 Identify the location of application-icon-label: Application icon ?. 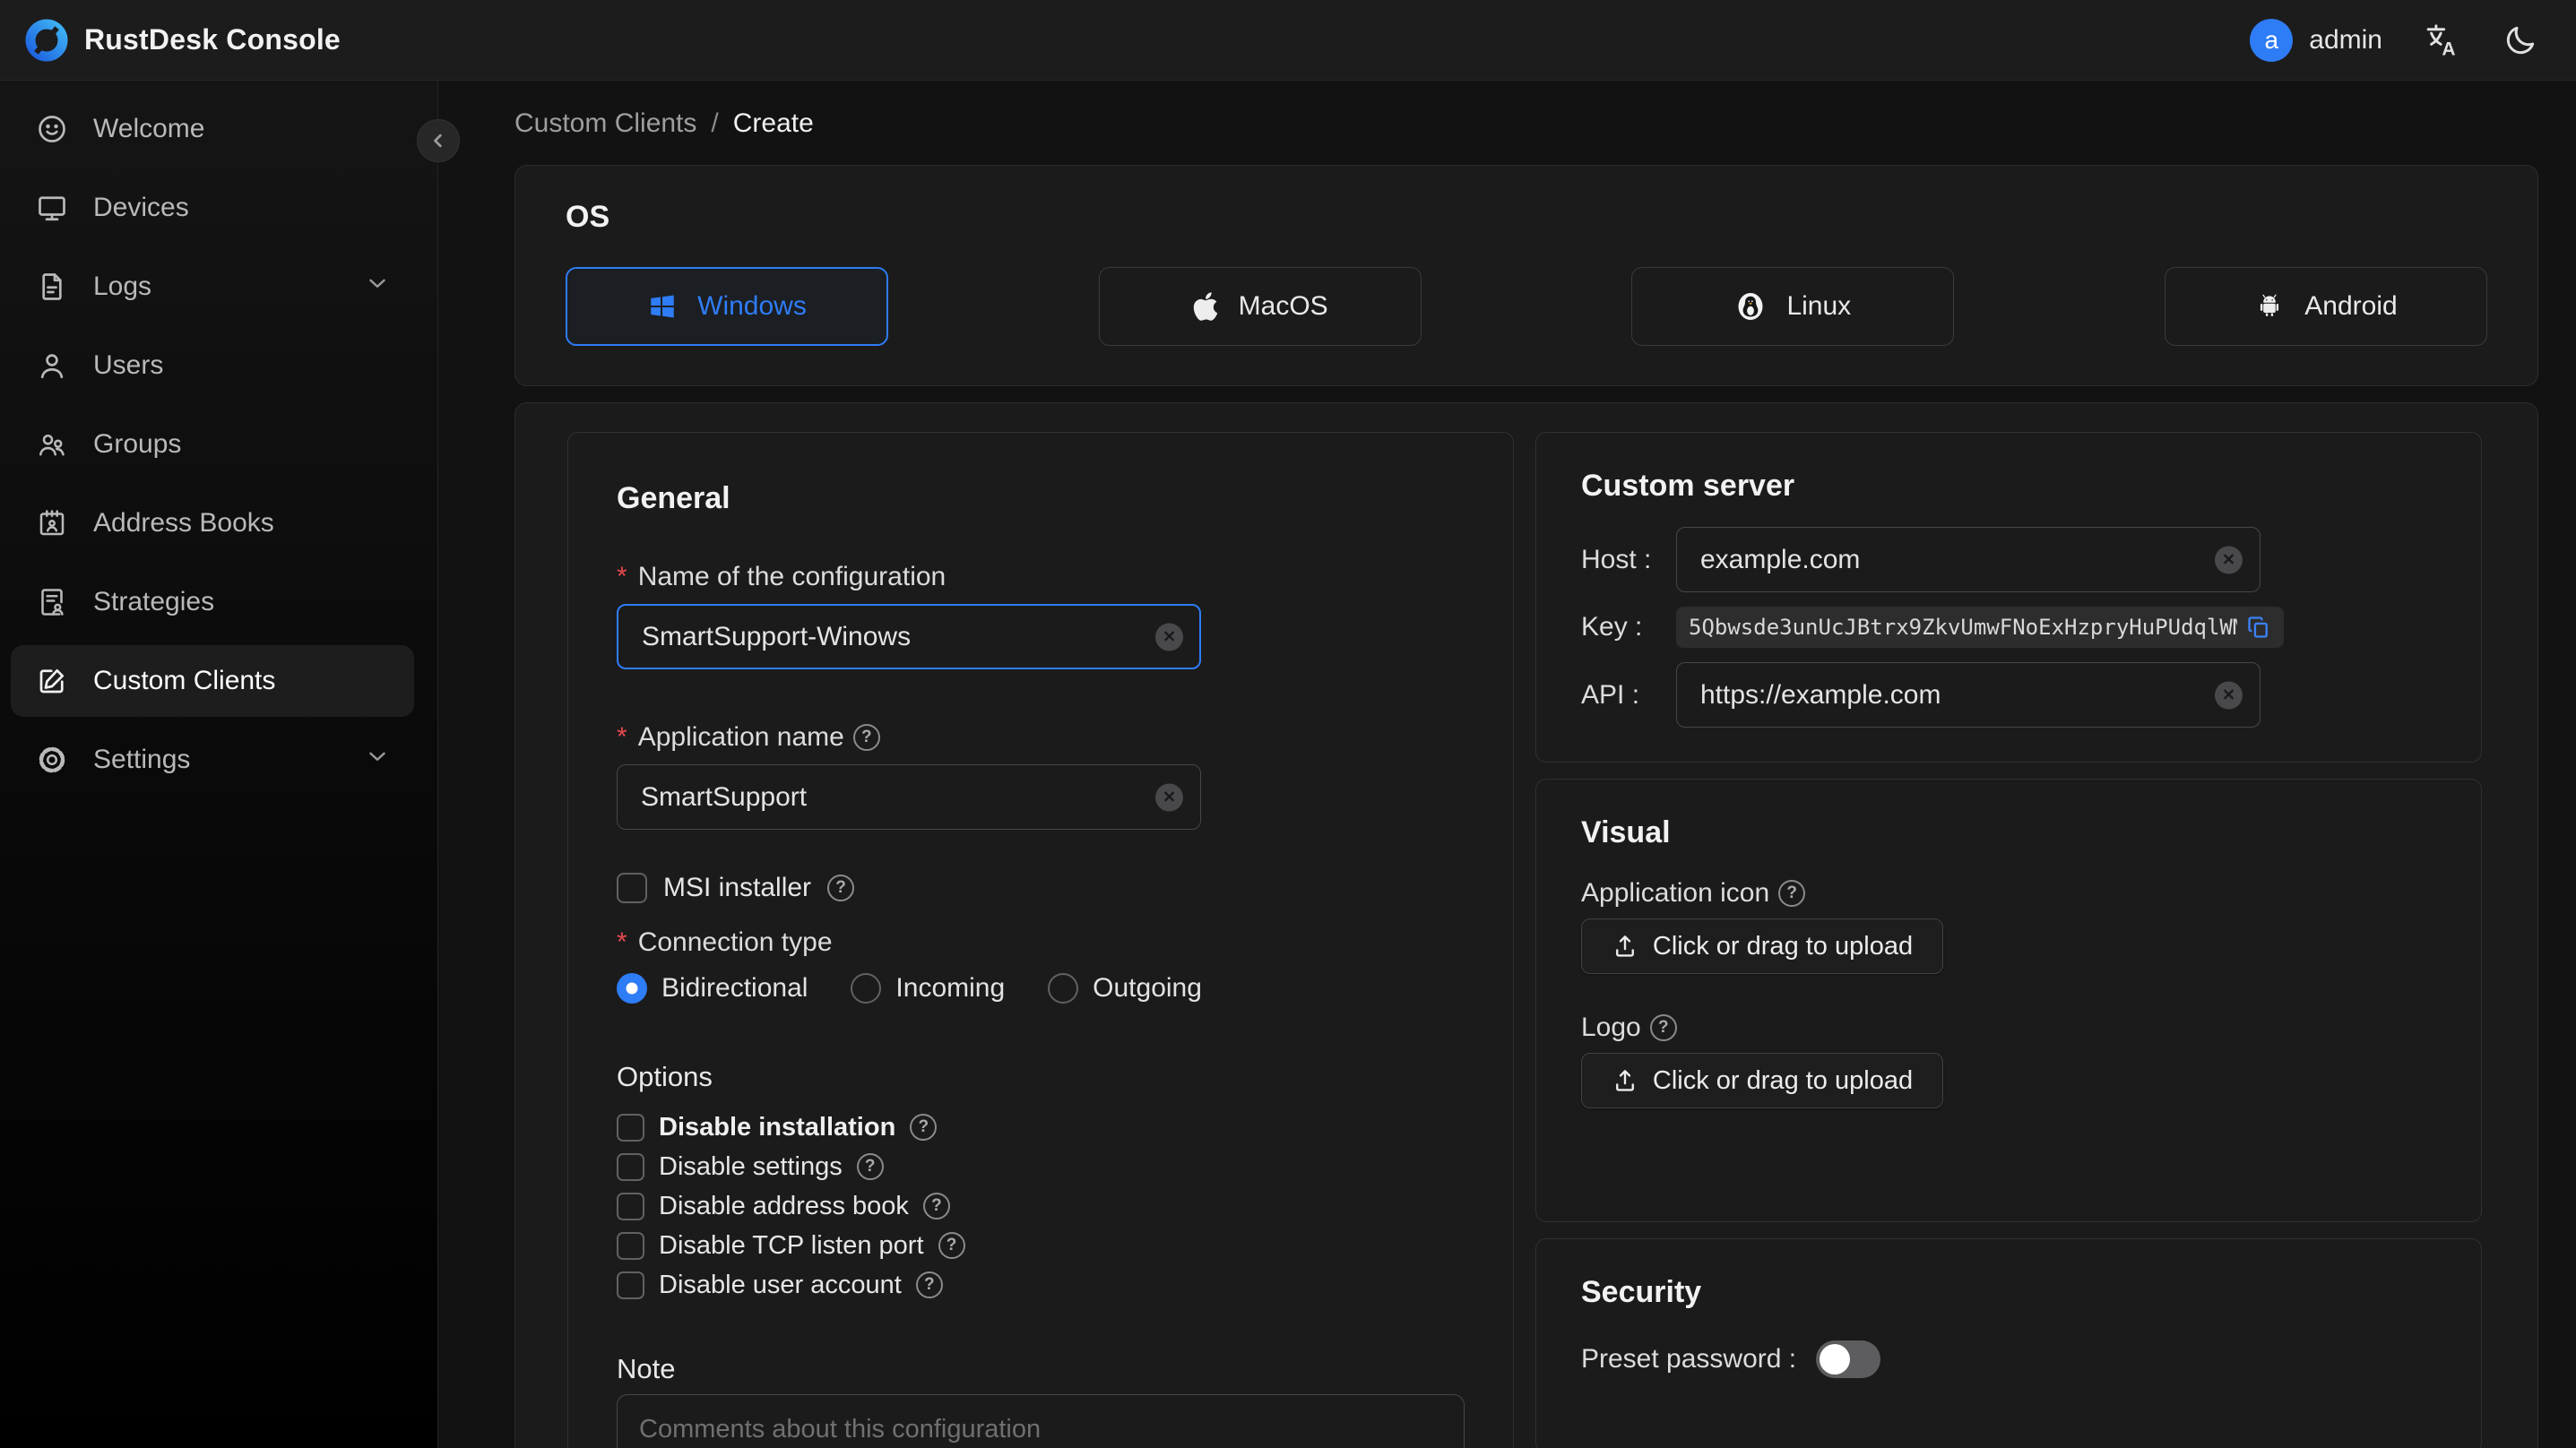
(2008, 893).